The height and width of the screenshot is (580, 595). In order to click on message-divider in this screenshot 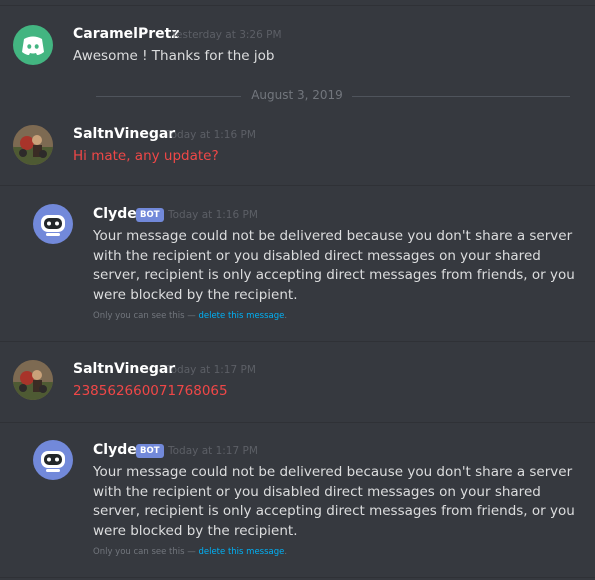, I will do `click(297, 577)`.